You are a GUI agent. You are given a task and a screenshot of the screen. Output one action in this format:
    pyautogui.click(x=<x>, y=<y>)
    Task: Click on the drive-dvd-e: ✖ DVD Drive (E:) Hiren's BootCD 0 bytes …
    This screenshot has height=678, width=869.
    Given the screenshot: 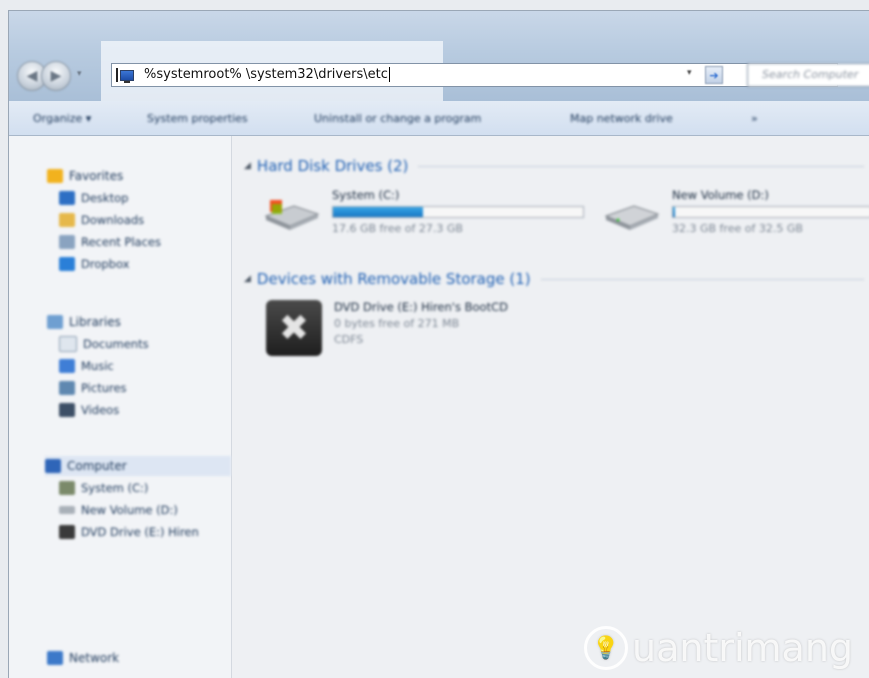 What is the action you would take?
    pyautogui.click(x=431, y=328)
    